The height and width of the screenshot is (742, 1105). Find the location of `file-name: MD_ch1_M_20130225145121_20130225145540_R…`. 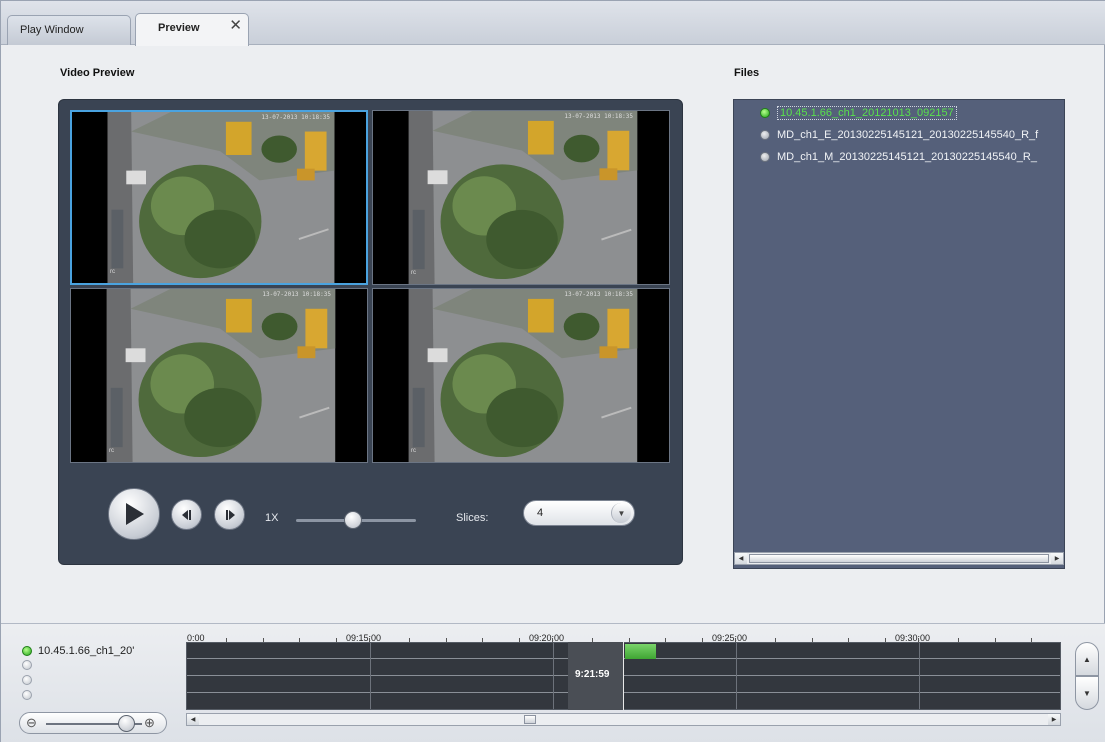

file-name: MD_ch1_M_20130225145121_20130225145540_R… is located at coordinates (907, 157).